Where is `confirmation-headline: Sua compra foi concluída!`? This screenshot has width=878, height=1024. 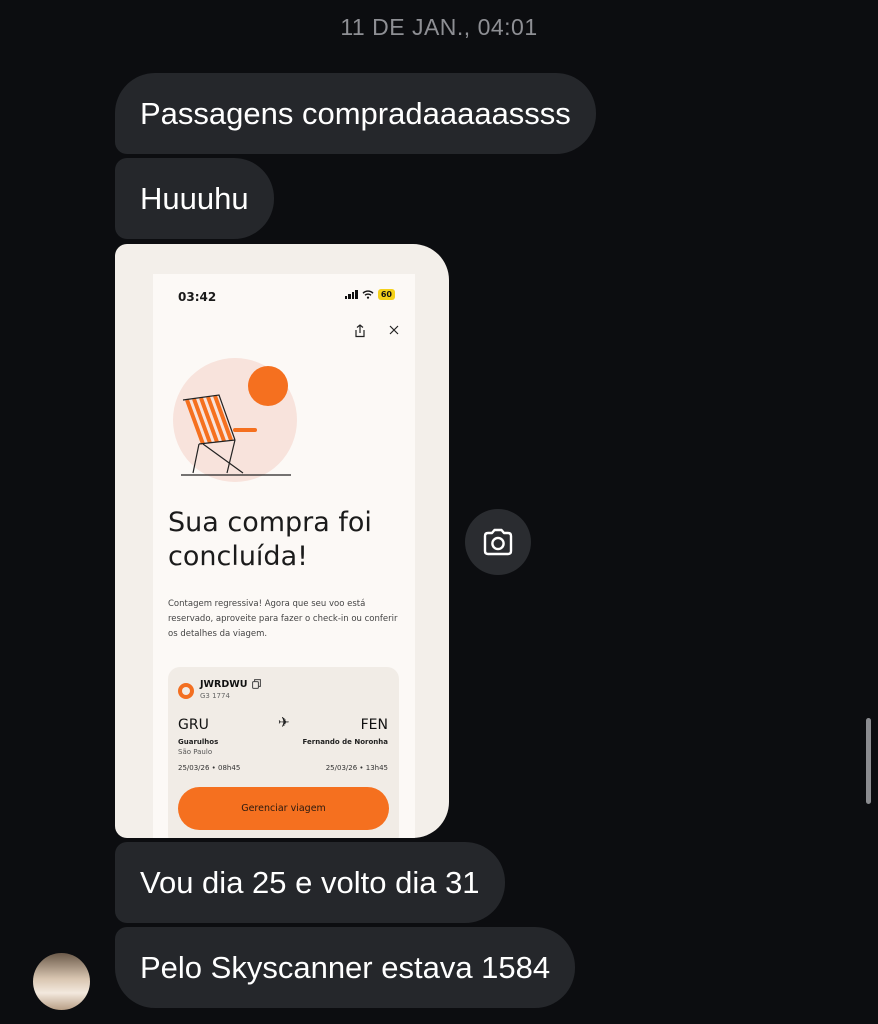
confirmation-headline: Sua compra foi concluída! is located at coordinates (285, 540).